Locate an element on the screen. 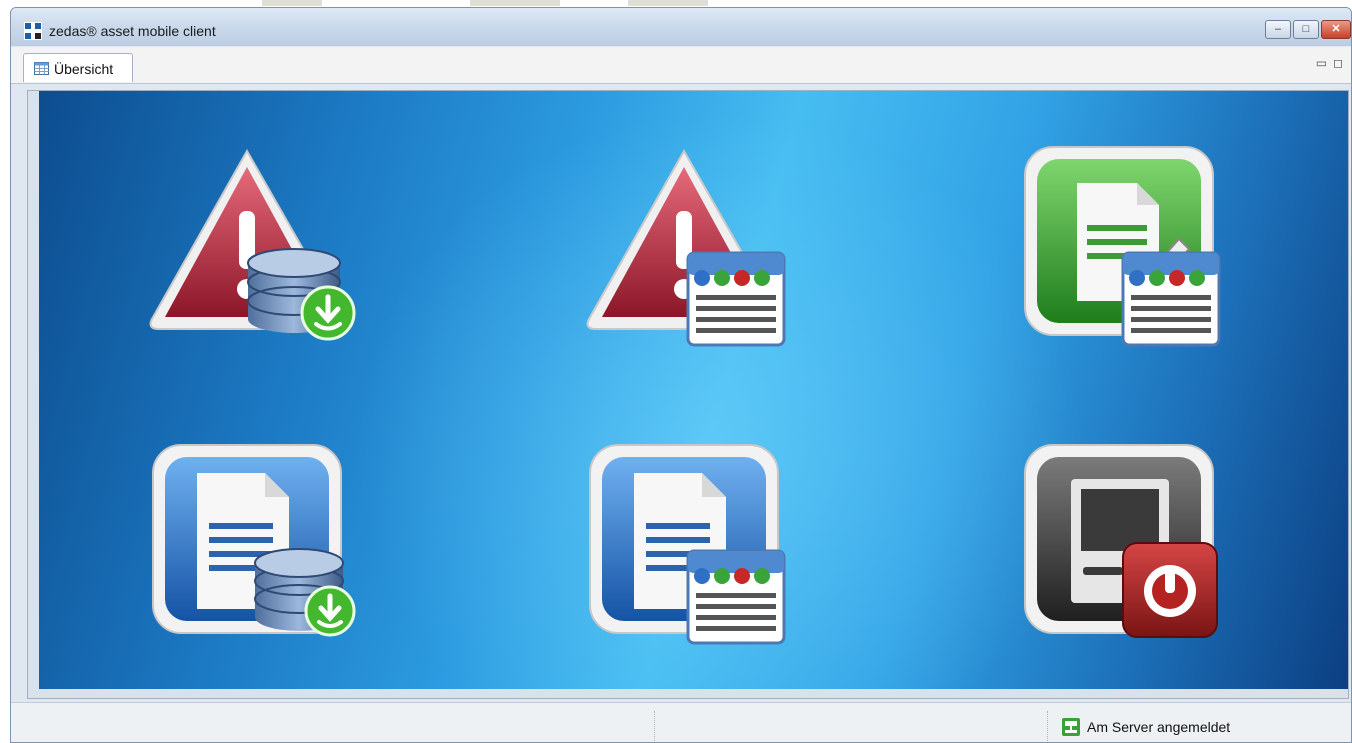 This screenshot has height=743, width=1352. tile-warning-download is located at coordinates (252, 246).